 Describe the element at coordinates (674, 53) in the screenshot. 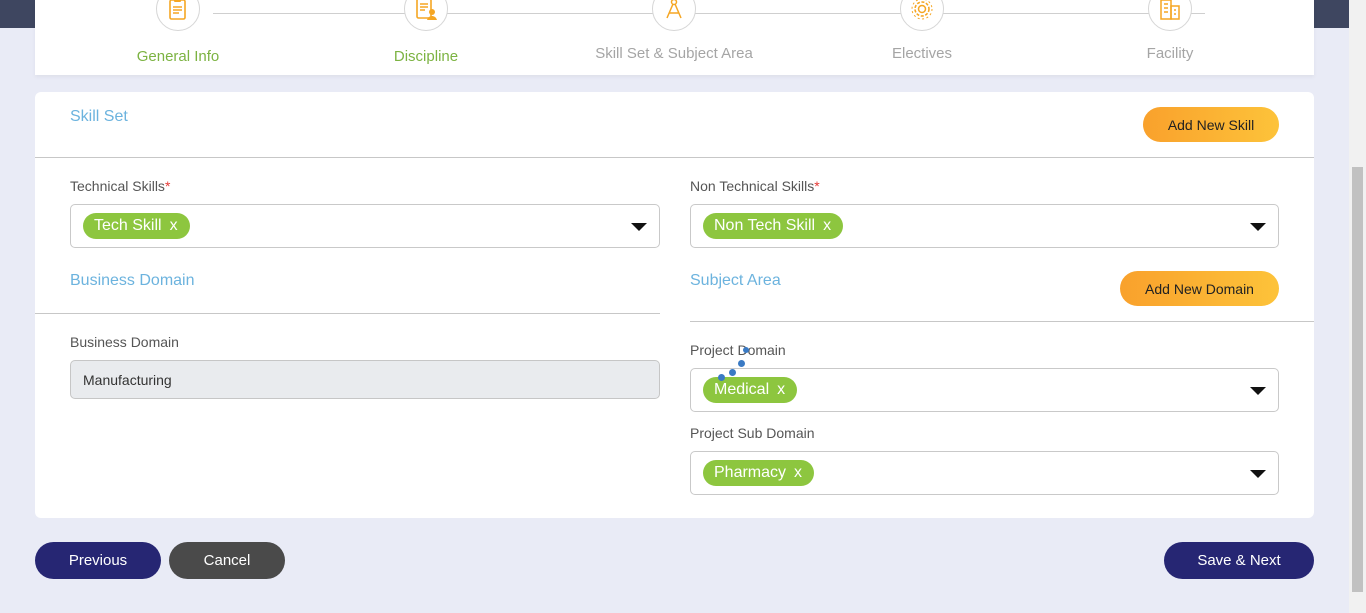

I see `step-label: Skill Set & Subject Area` at that location.